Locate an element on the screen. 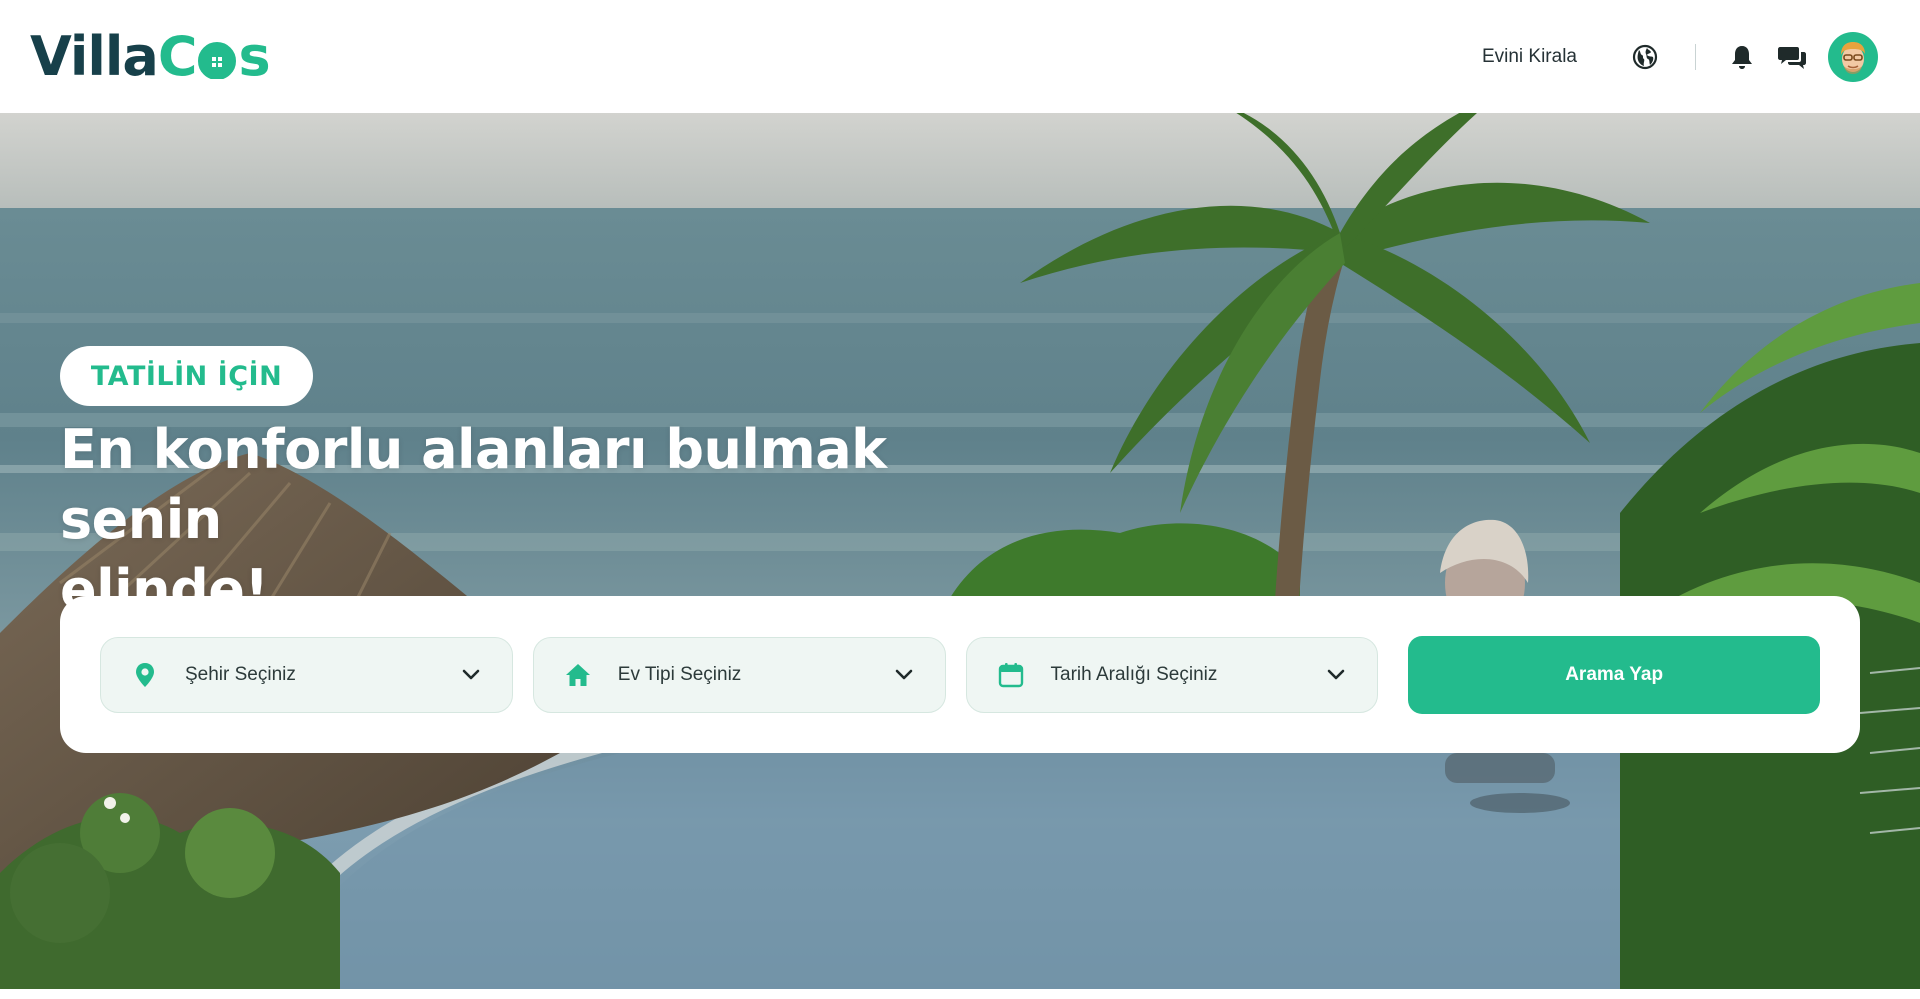  user-avatar is located at coordinates (1853, 56).